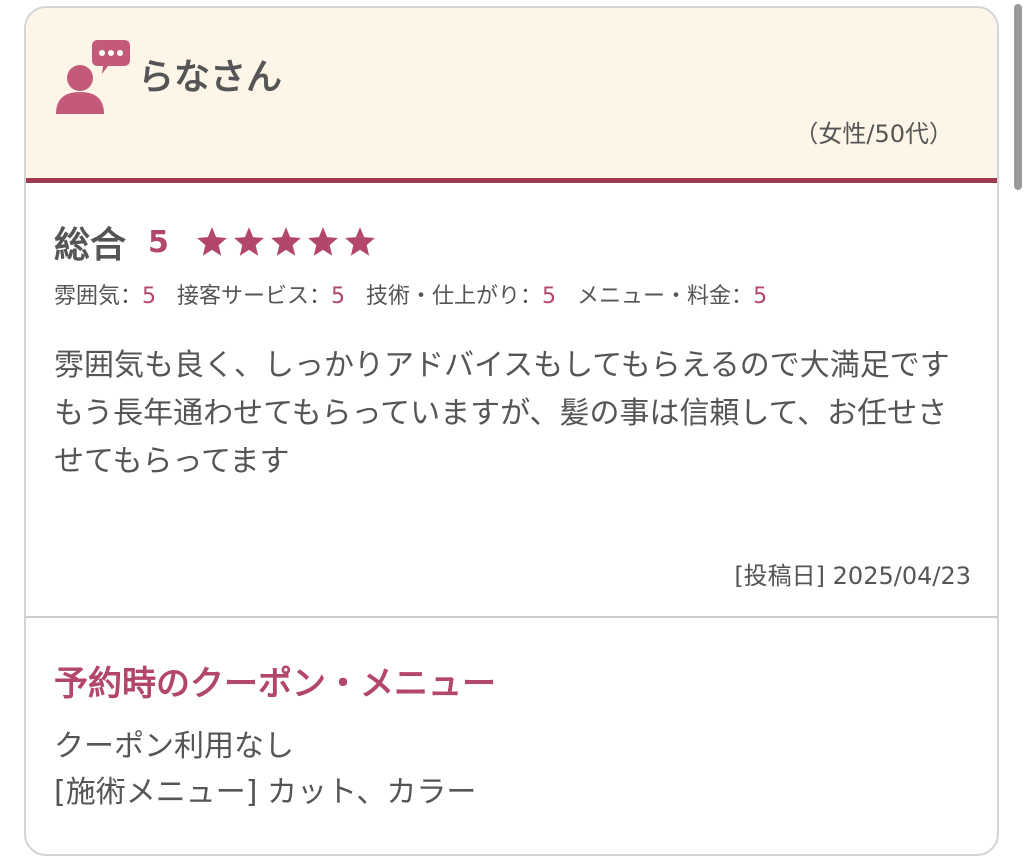  I want to click on overall-label: 総合, so click(90, 245).